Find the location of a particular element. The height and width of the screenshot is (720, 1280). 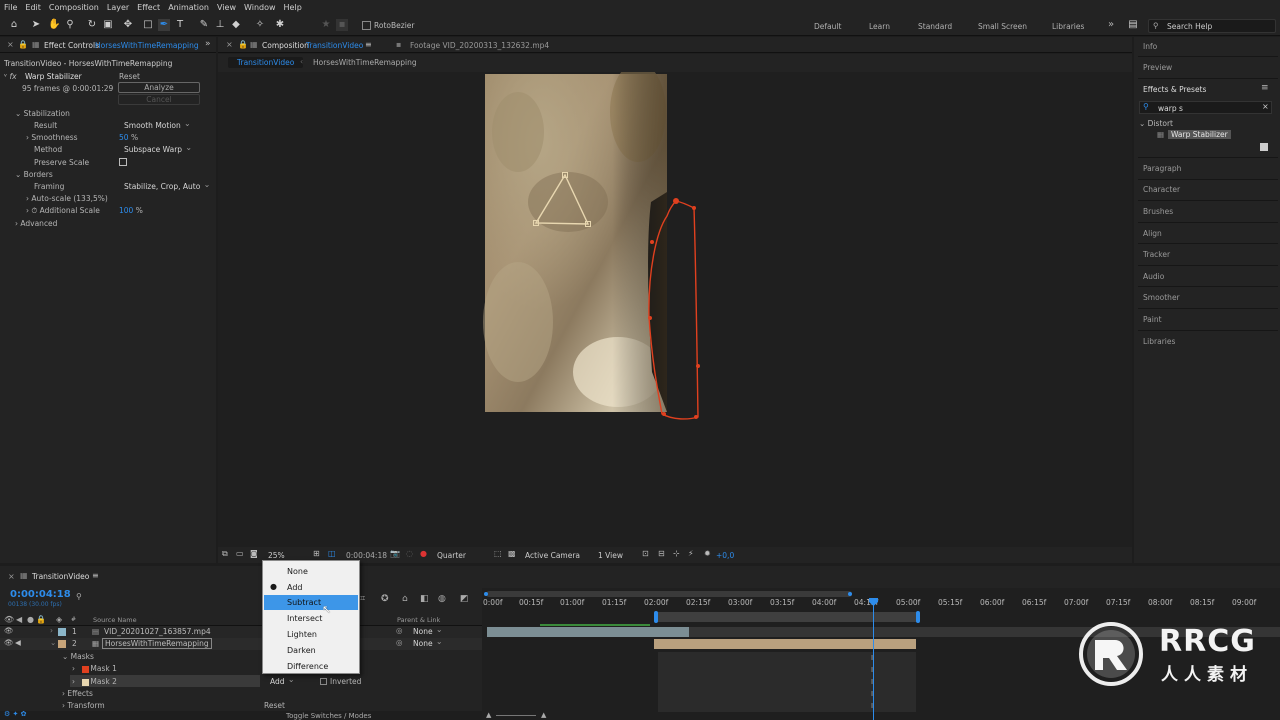

analyze-button: Analyze is located at coordinates (159, 87).